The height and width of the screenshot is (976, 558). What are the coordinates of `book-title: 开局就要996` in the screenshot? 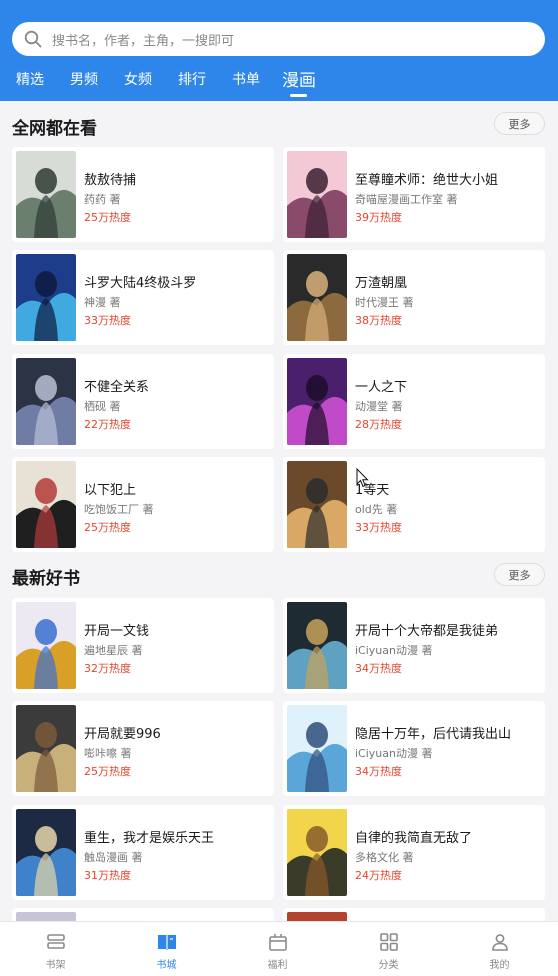 It's located at (122, 734).